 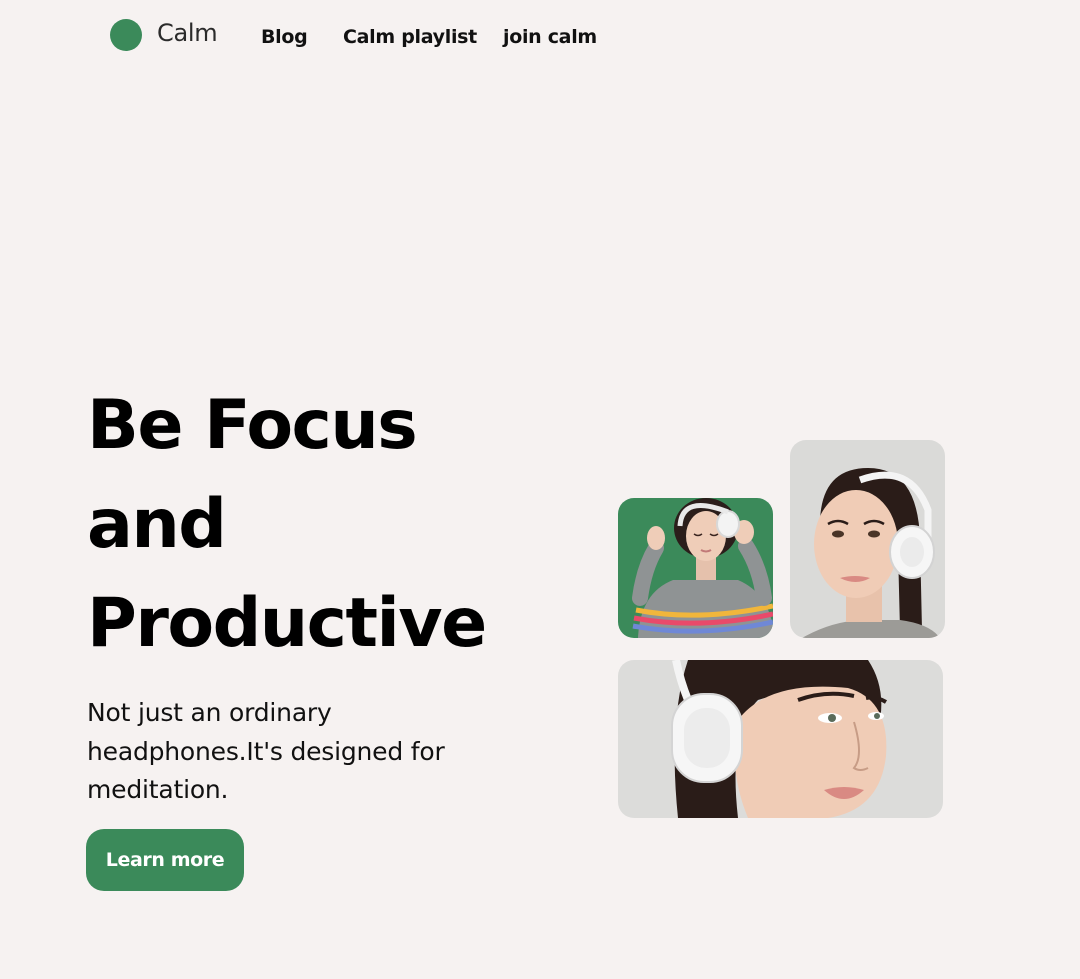 What do you see at coordinates (157, 524) in the screenshot?
I see `hero-title-line: and` at bounding box center [157, 524].